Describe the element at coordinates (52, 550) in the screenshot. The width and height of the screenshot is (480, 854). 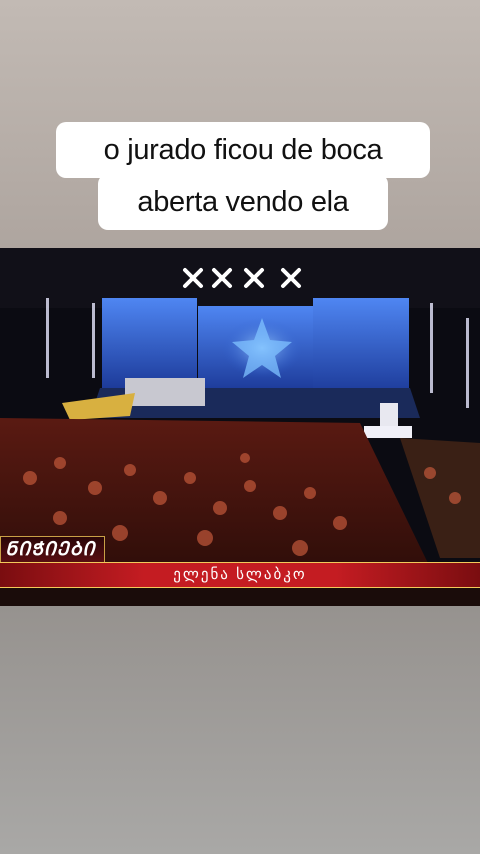
I see `show-logo-badge: ᲜᲘᲭᲘᲔᲑᲘ` at that location.